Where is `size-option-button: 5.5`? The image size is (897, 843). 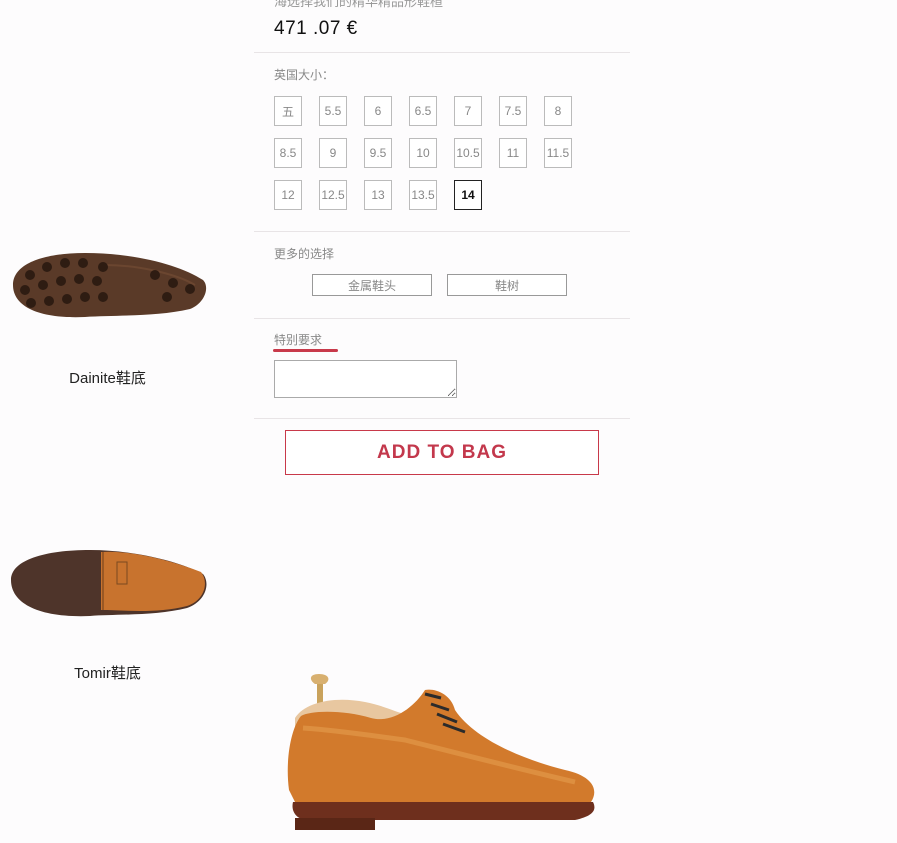 size-option-button: 5.5 is located at coordinates (333, 111).